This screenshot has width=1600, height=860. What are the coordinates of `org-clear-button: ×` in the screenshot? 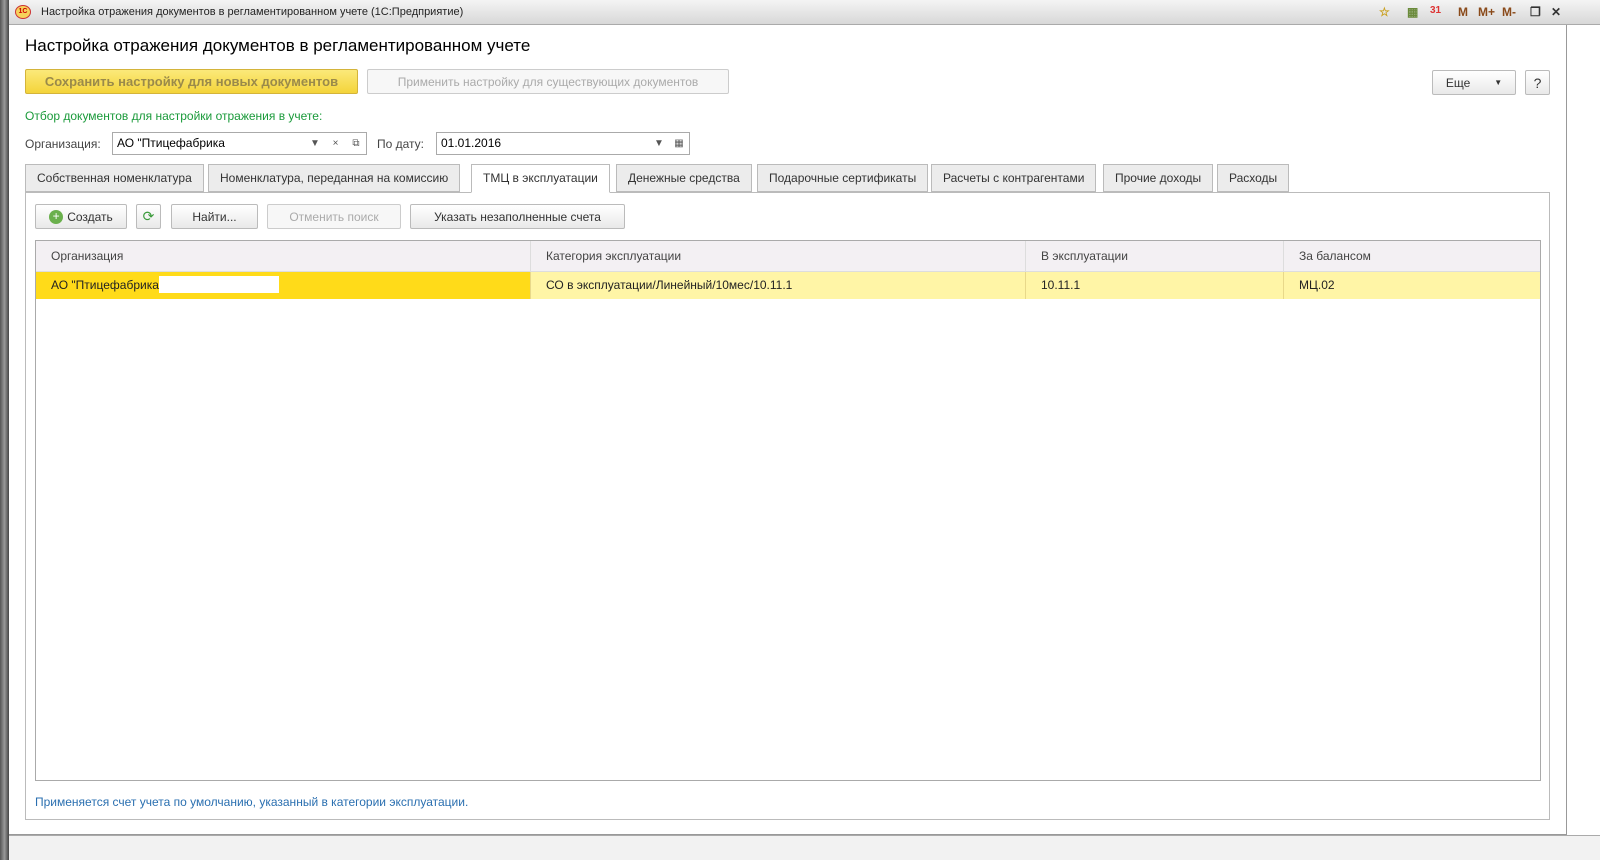 It's located at (336, 143).